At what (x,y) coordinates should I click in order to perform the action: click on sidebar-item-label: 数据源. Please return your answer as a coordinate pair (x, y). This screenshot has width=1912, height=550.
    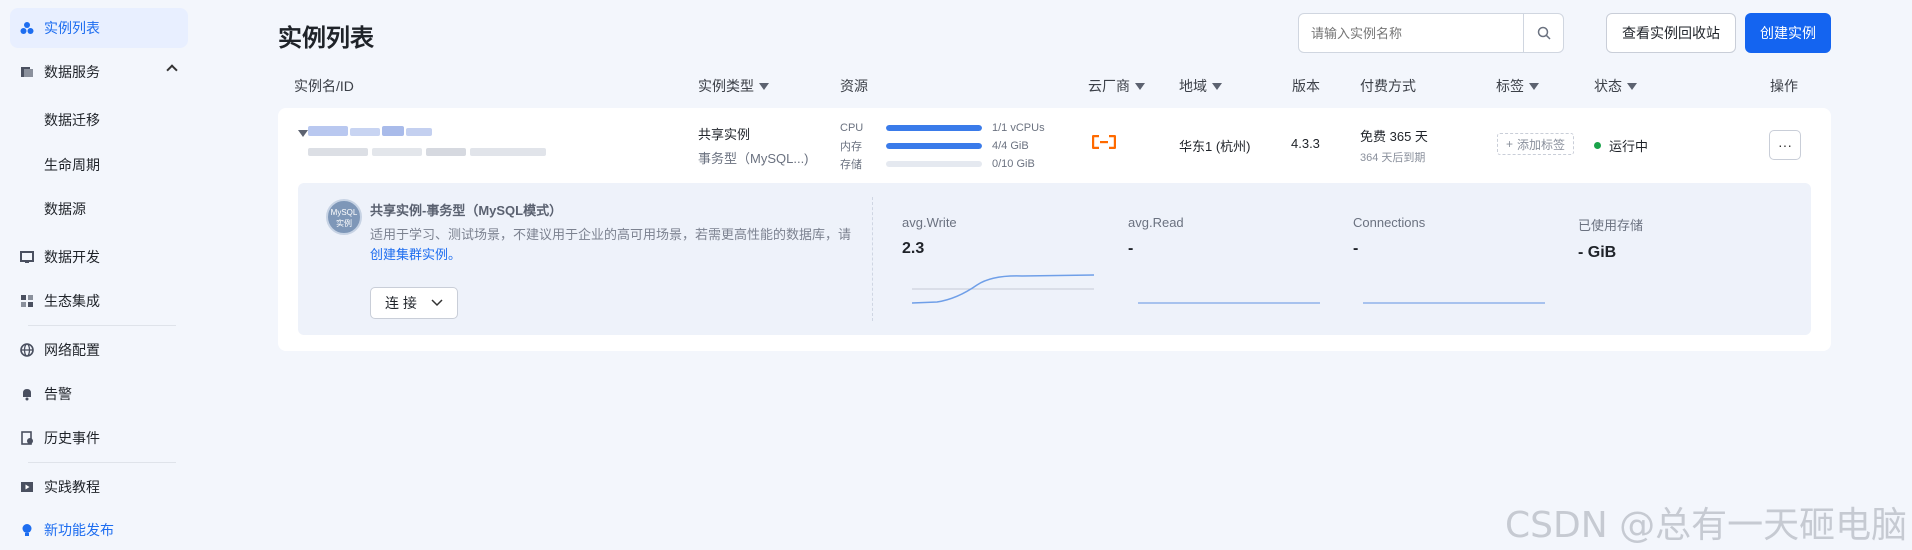
    Looking at the image, I should click on (65, 209).